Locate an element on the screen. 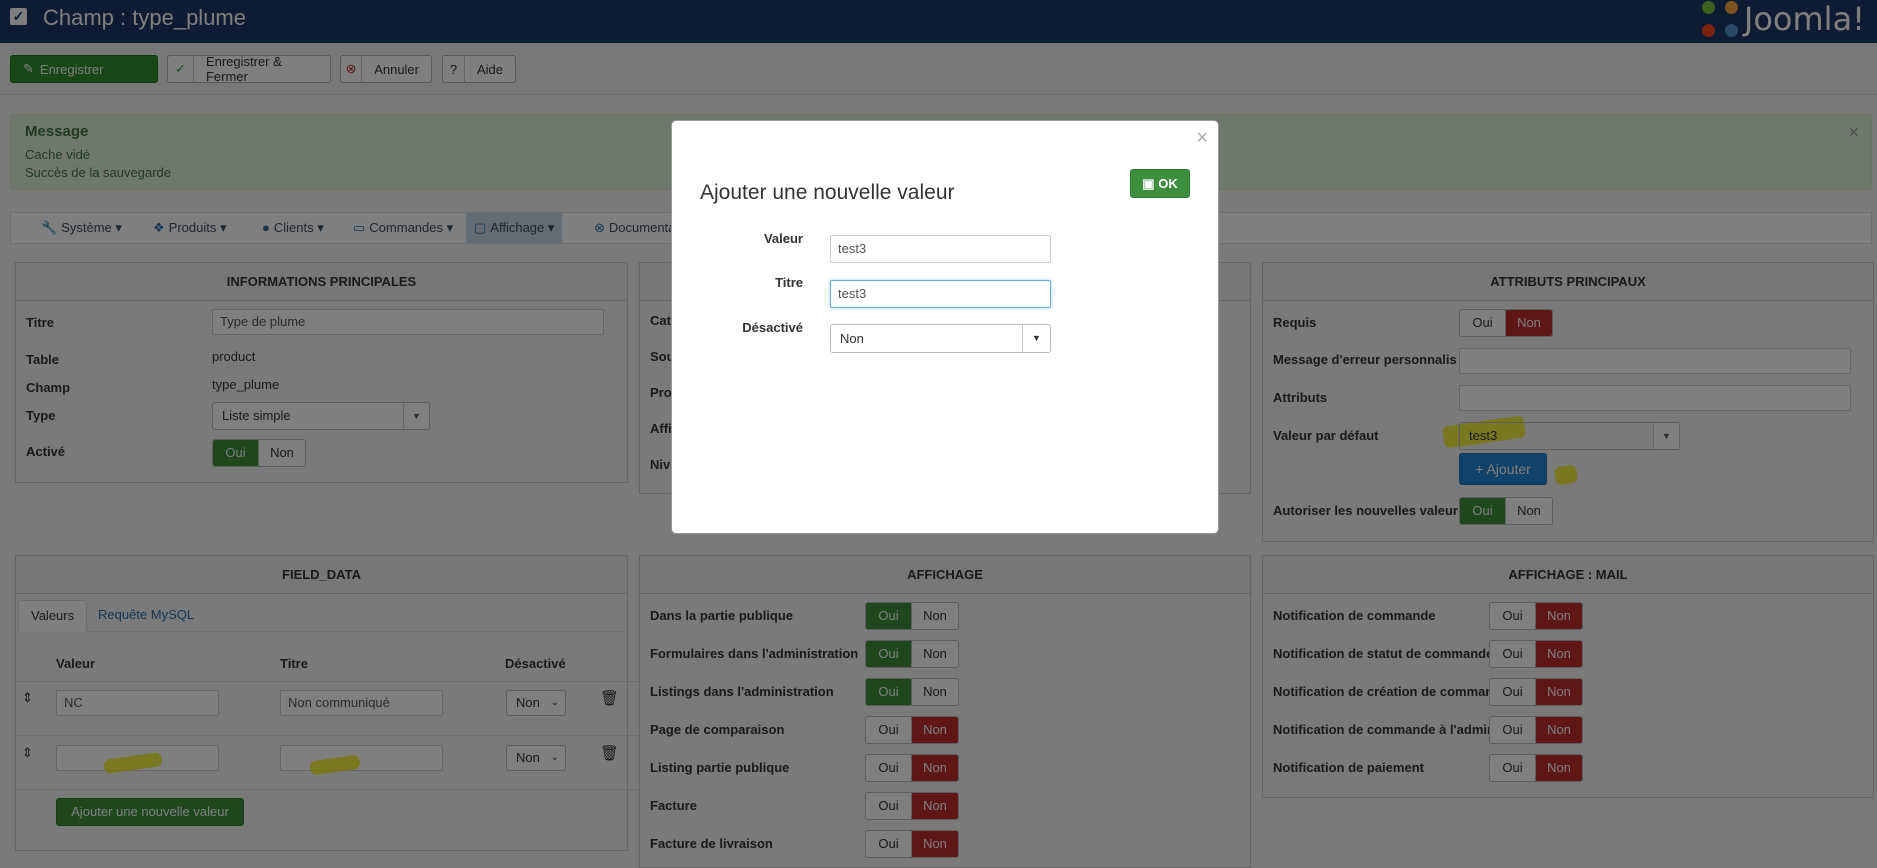 Image resolution: width=1877 pixels, height=868 pixels. ok-button: ▣ OK is located at coordinates (1160, 183).